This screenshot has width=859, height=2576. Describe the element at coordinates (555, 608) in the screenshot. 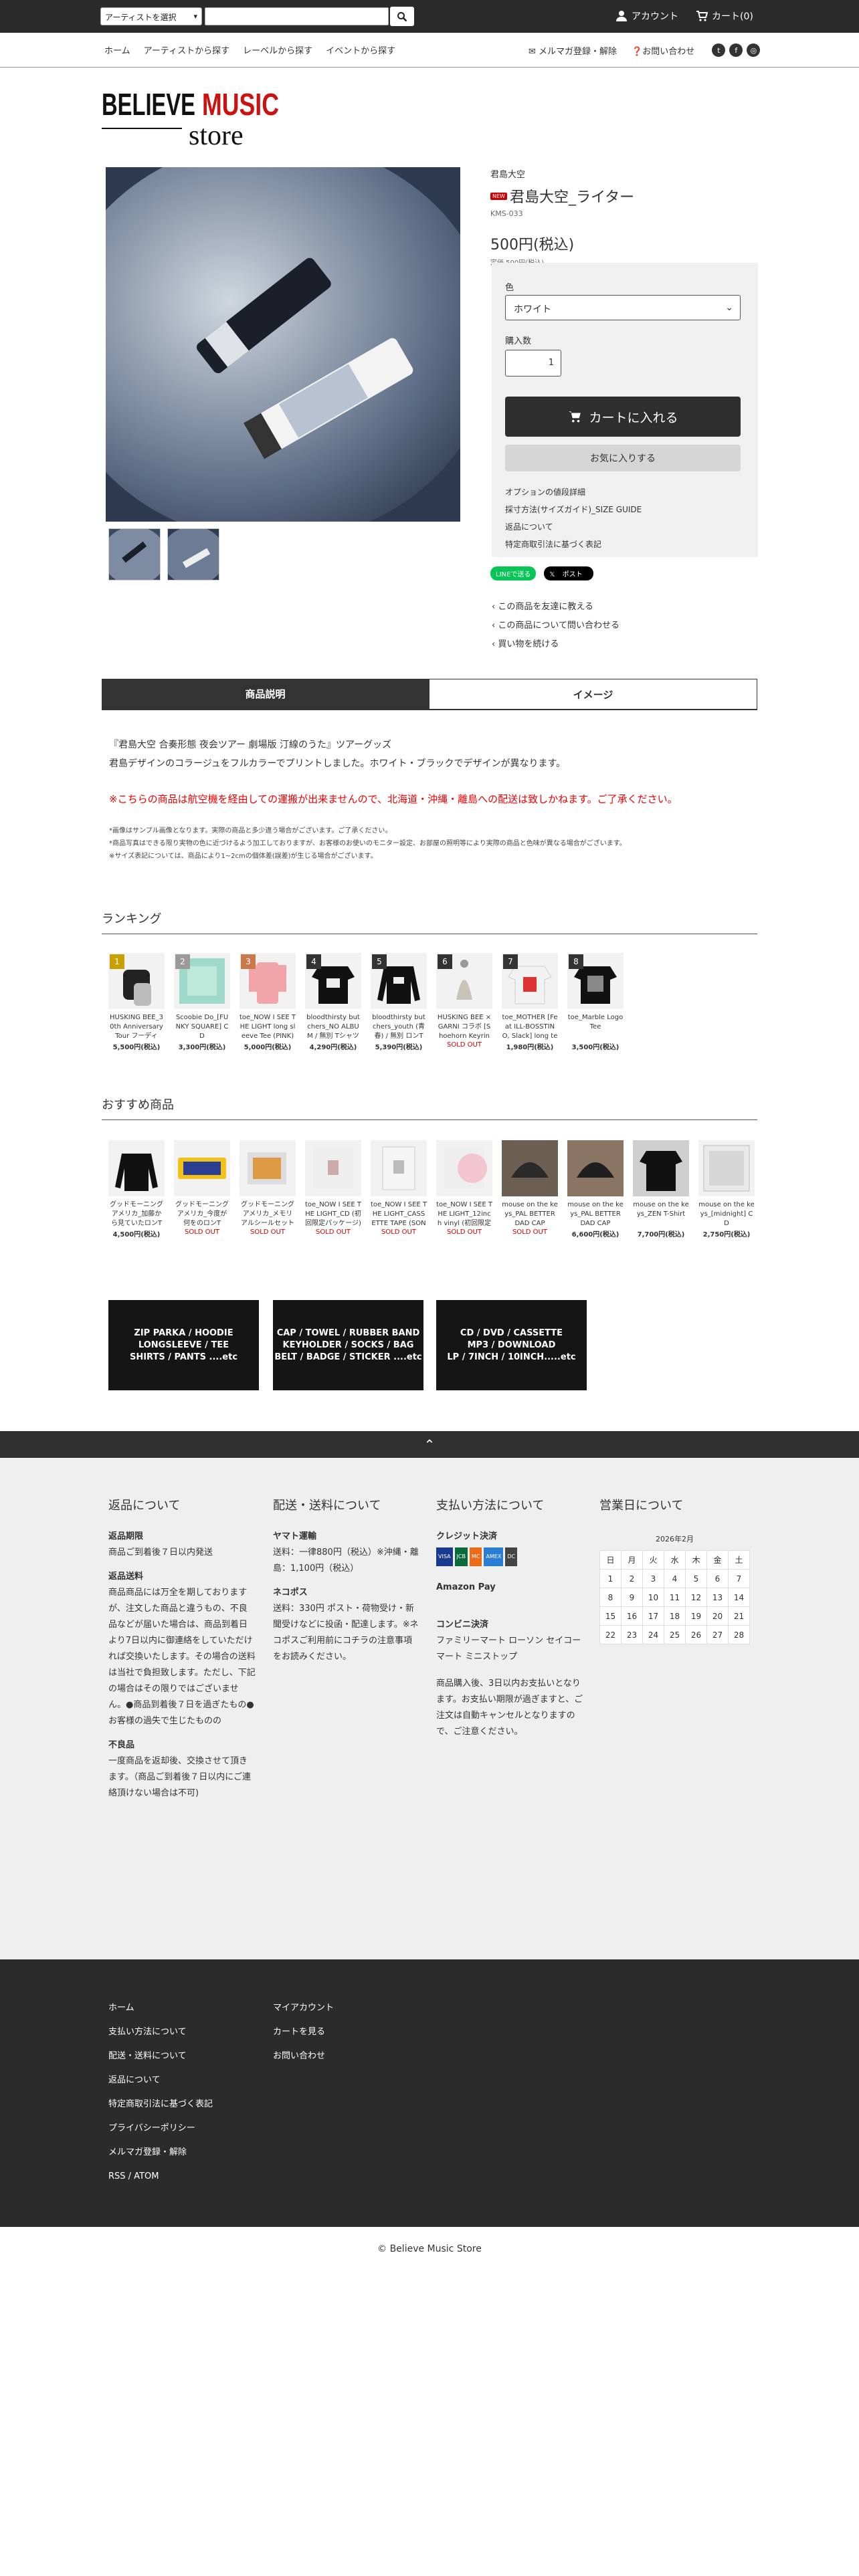

I see `tell-friend-link: ‹ この商品を友達に教える` at that location.